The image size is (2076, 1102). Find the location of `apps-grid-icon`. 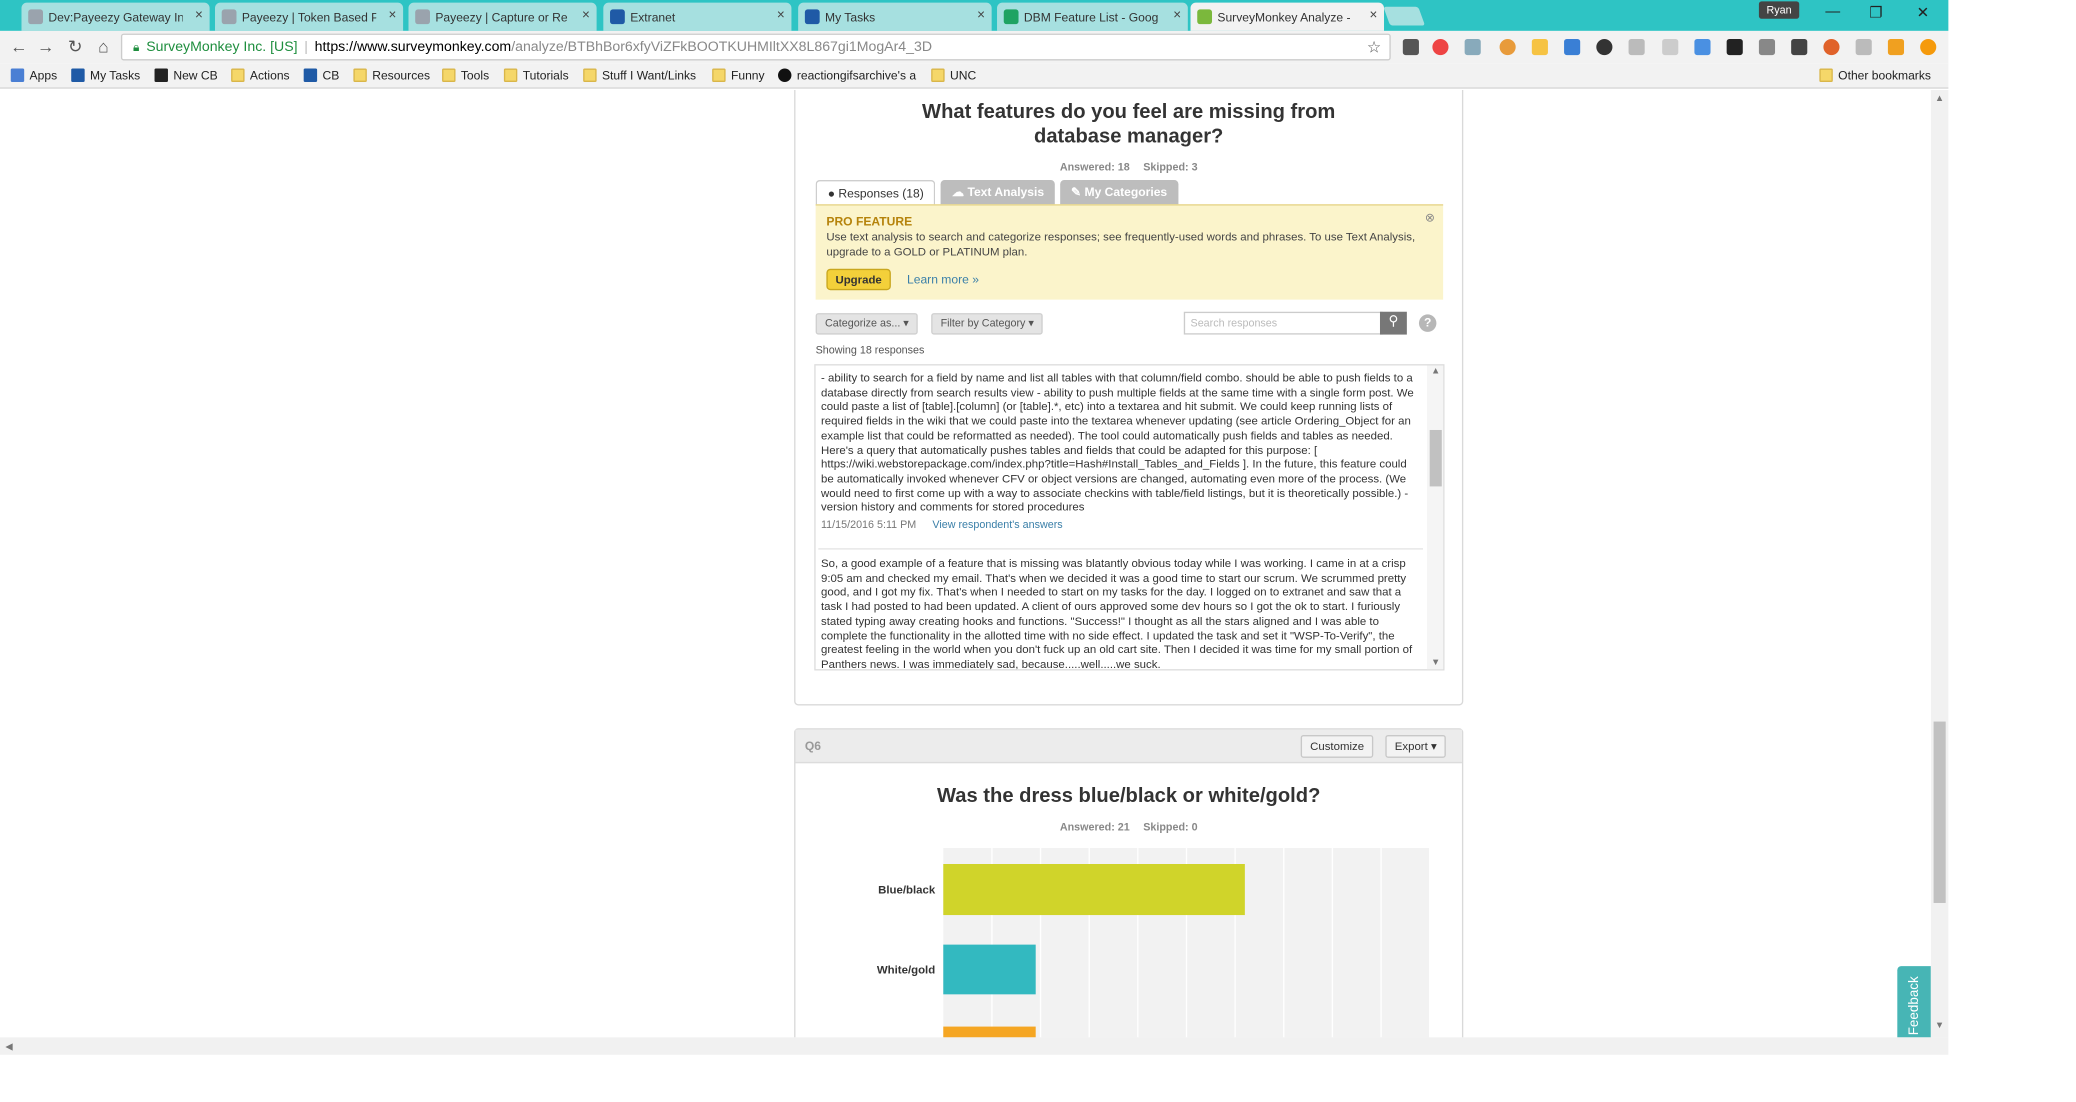

apps-grid-icon is located at coordinates (17, 75).